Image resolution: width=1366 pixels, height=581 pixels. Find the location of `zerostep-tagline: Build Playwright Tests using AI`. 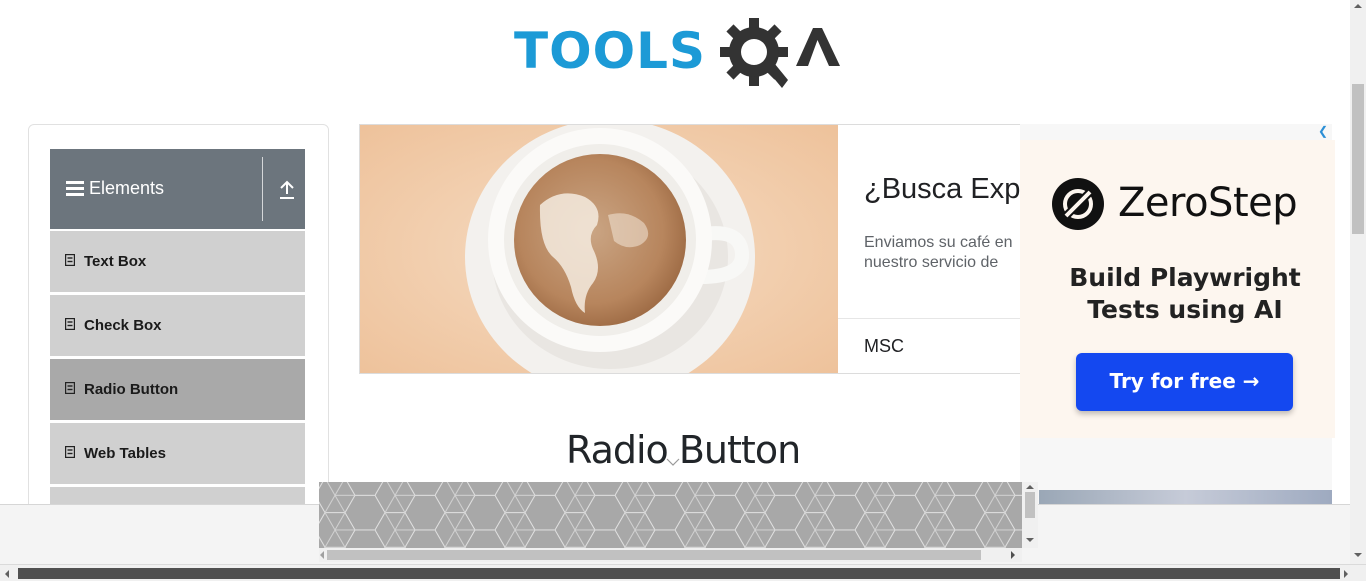

zerostep-tagline: Build Playwright Tests using AI is located at coordinates (1185, 294).